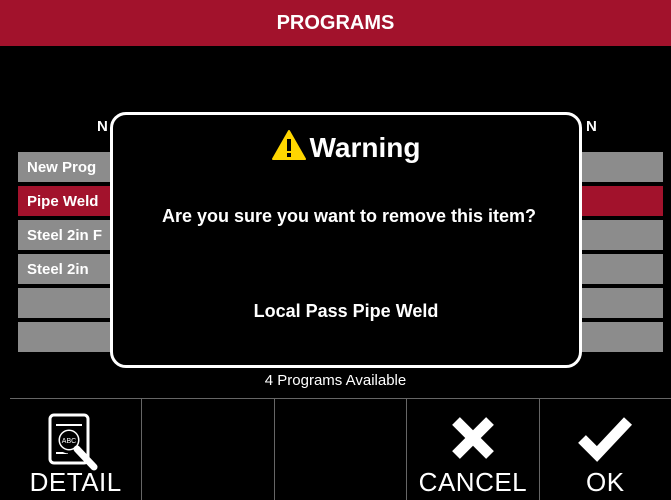 This screenshot has width=671, height=500. I want to click on warning-icon, so click(288, 147).